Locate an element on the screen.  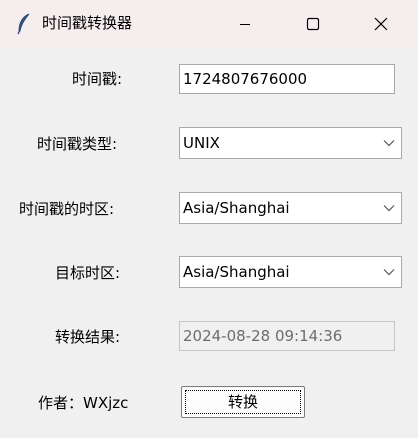
maximize-button is located at coordinates (313, 23).